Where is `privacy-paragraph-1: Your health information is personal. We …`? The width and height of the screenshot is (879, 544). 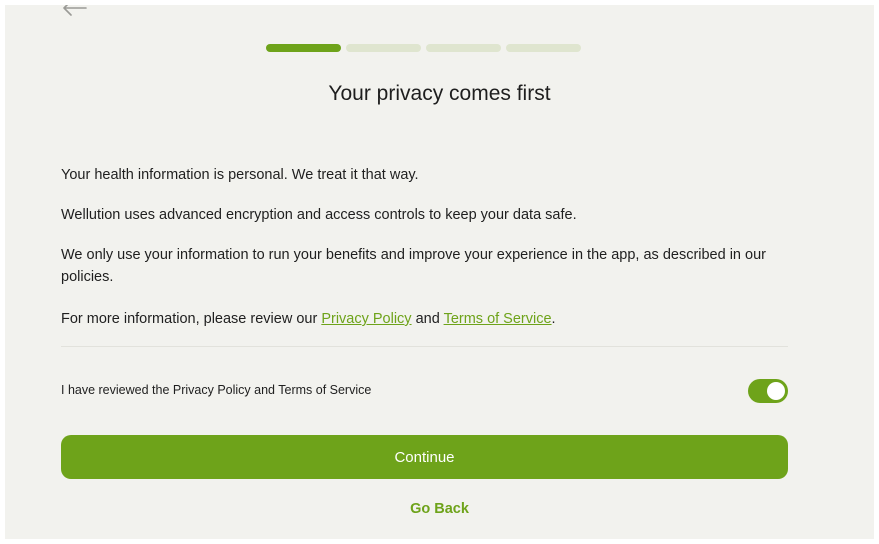 privacy-paragraph-1: Your health information is personal. We … is located at coordinates (240, 175).